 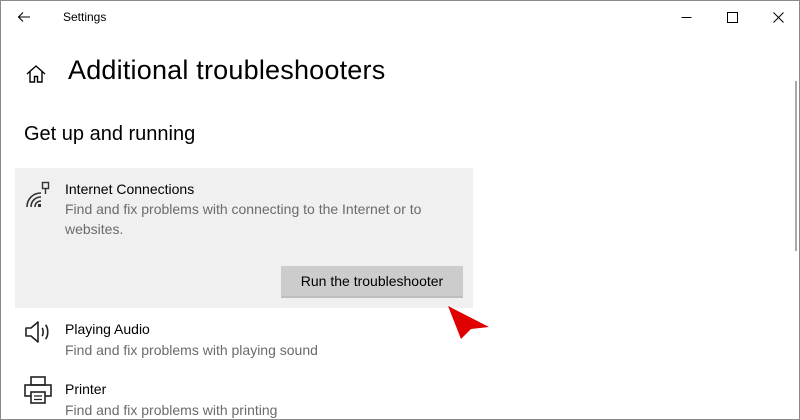 I want to click on item-description: Find and fix problems with printing, so click(x=171, y=410).